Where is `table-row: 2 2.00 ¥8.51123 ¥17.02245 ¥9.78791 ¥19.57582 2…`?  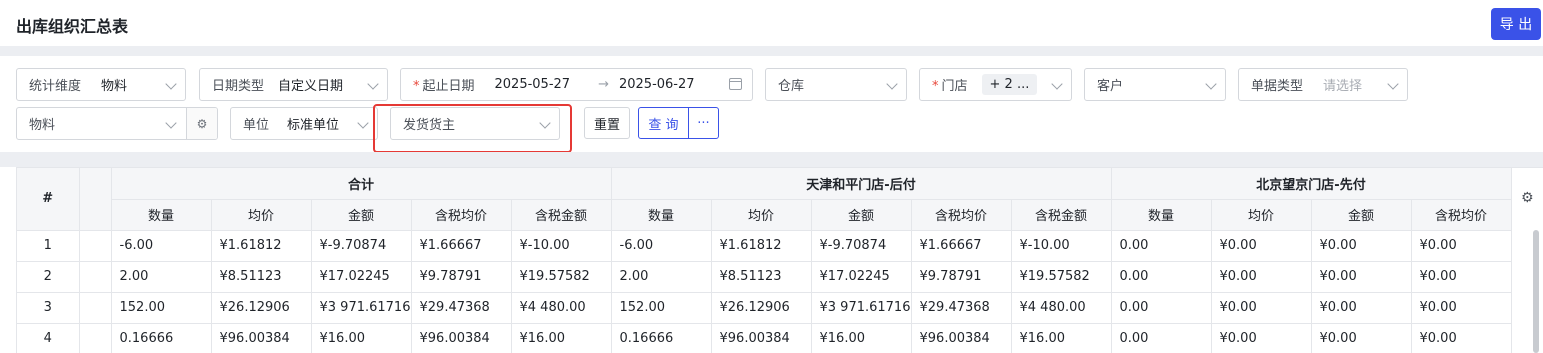
table-row: 2 2.00 ¥8.51123 ¥17.02245 ¥9.78791 ¥19.57582 2… is located at coordinates (764, 277).